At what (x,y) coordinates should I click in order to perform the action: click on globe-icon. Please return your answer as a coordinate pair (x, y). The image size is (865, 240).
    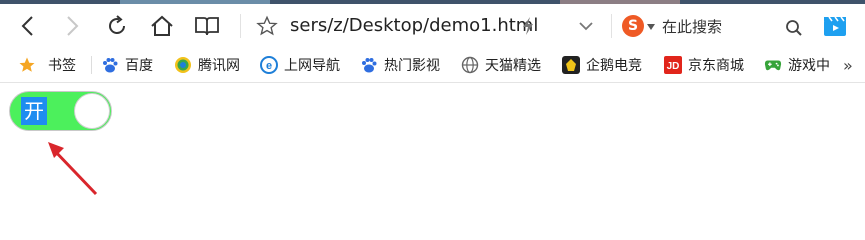
    Looking at the image, I should click on (470, 65).